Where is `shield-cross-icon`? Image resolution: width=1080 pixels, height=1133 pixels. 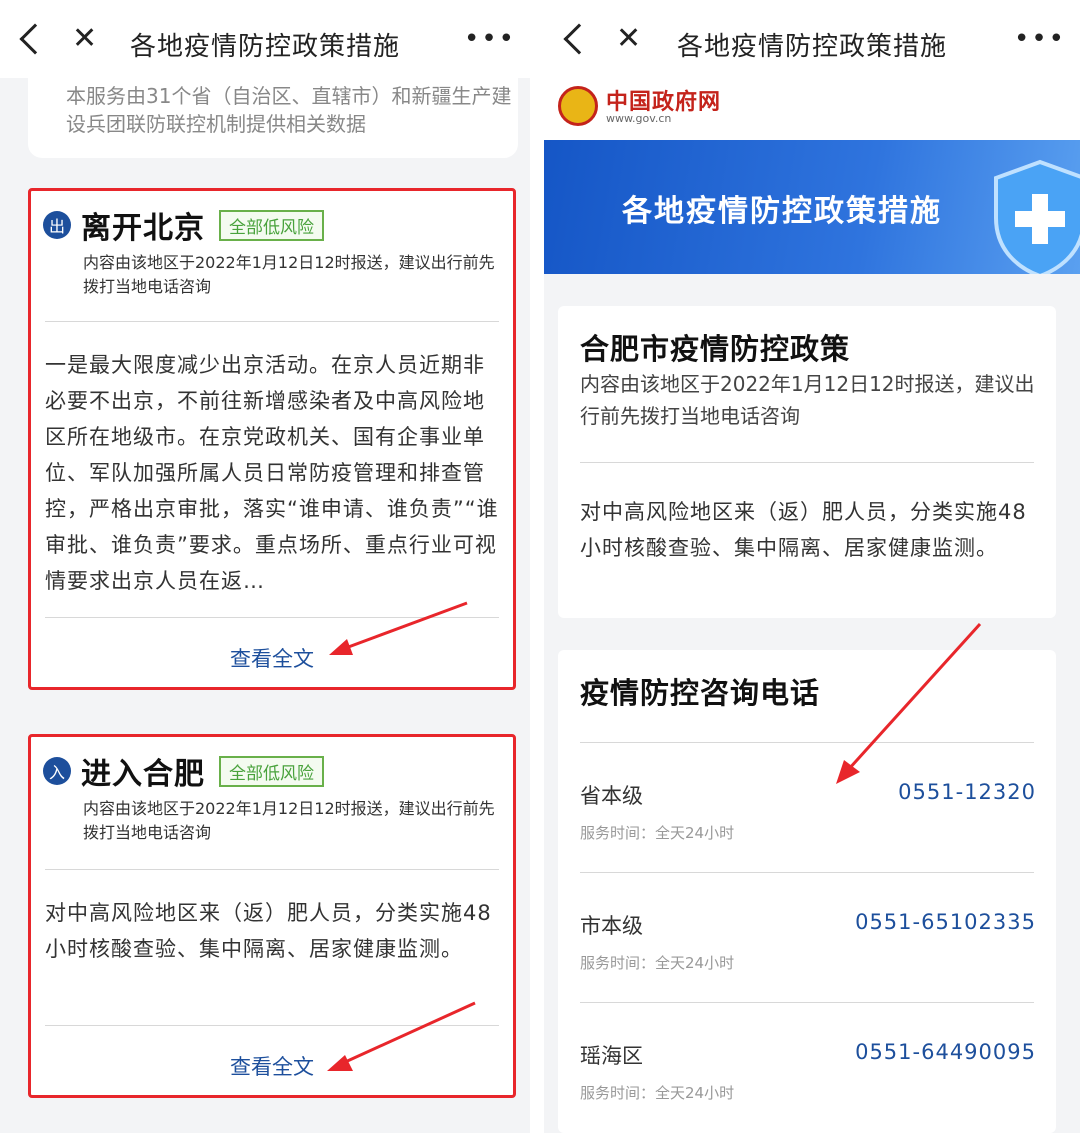
shield-cross-icon is located at coordinates (1037, 216).